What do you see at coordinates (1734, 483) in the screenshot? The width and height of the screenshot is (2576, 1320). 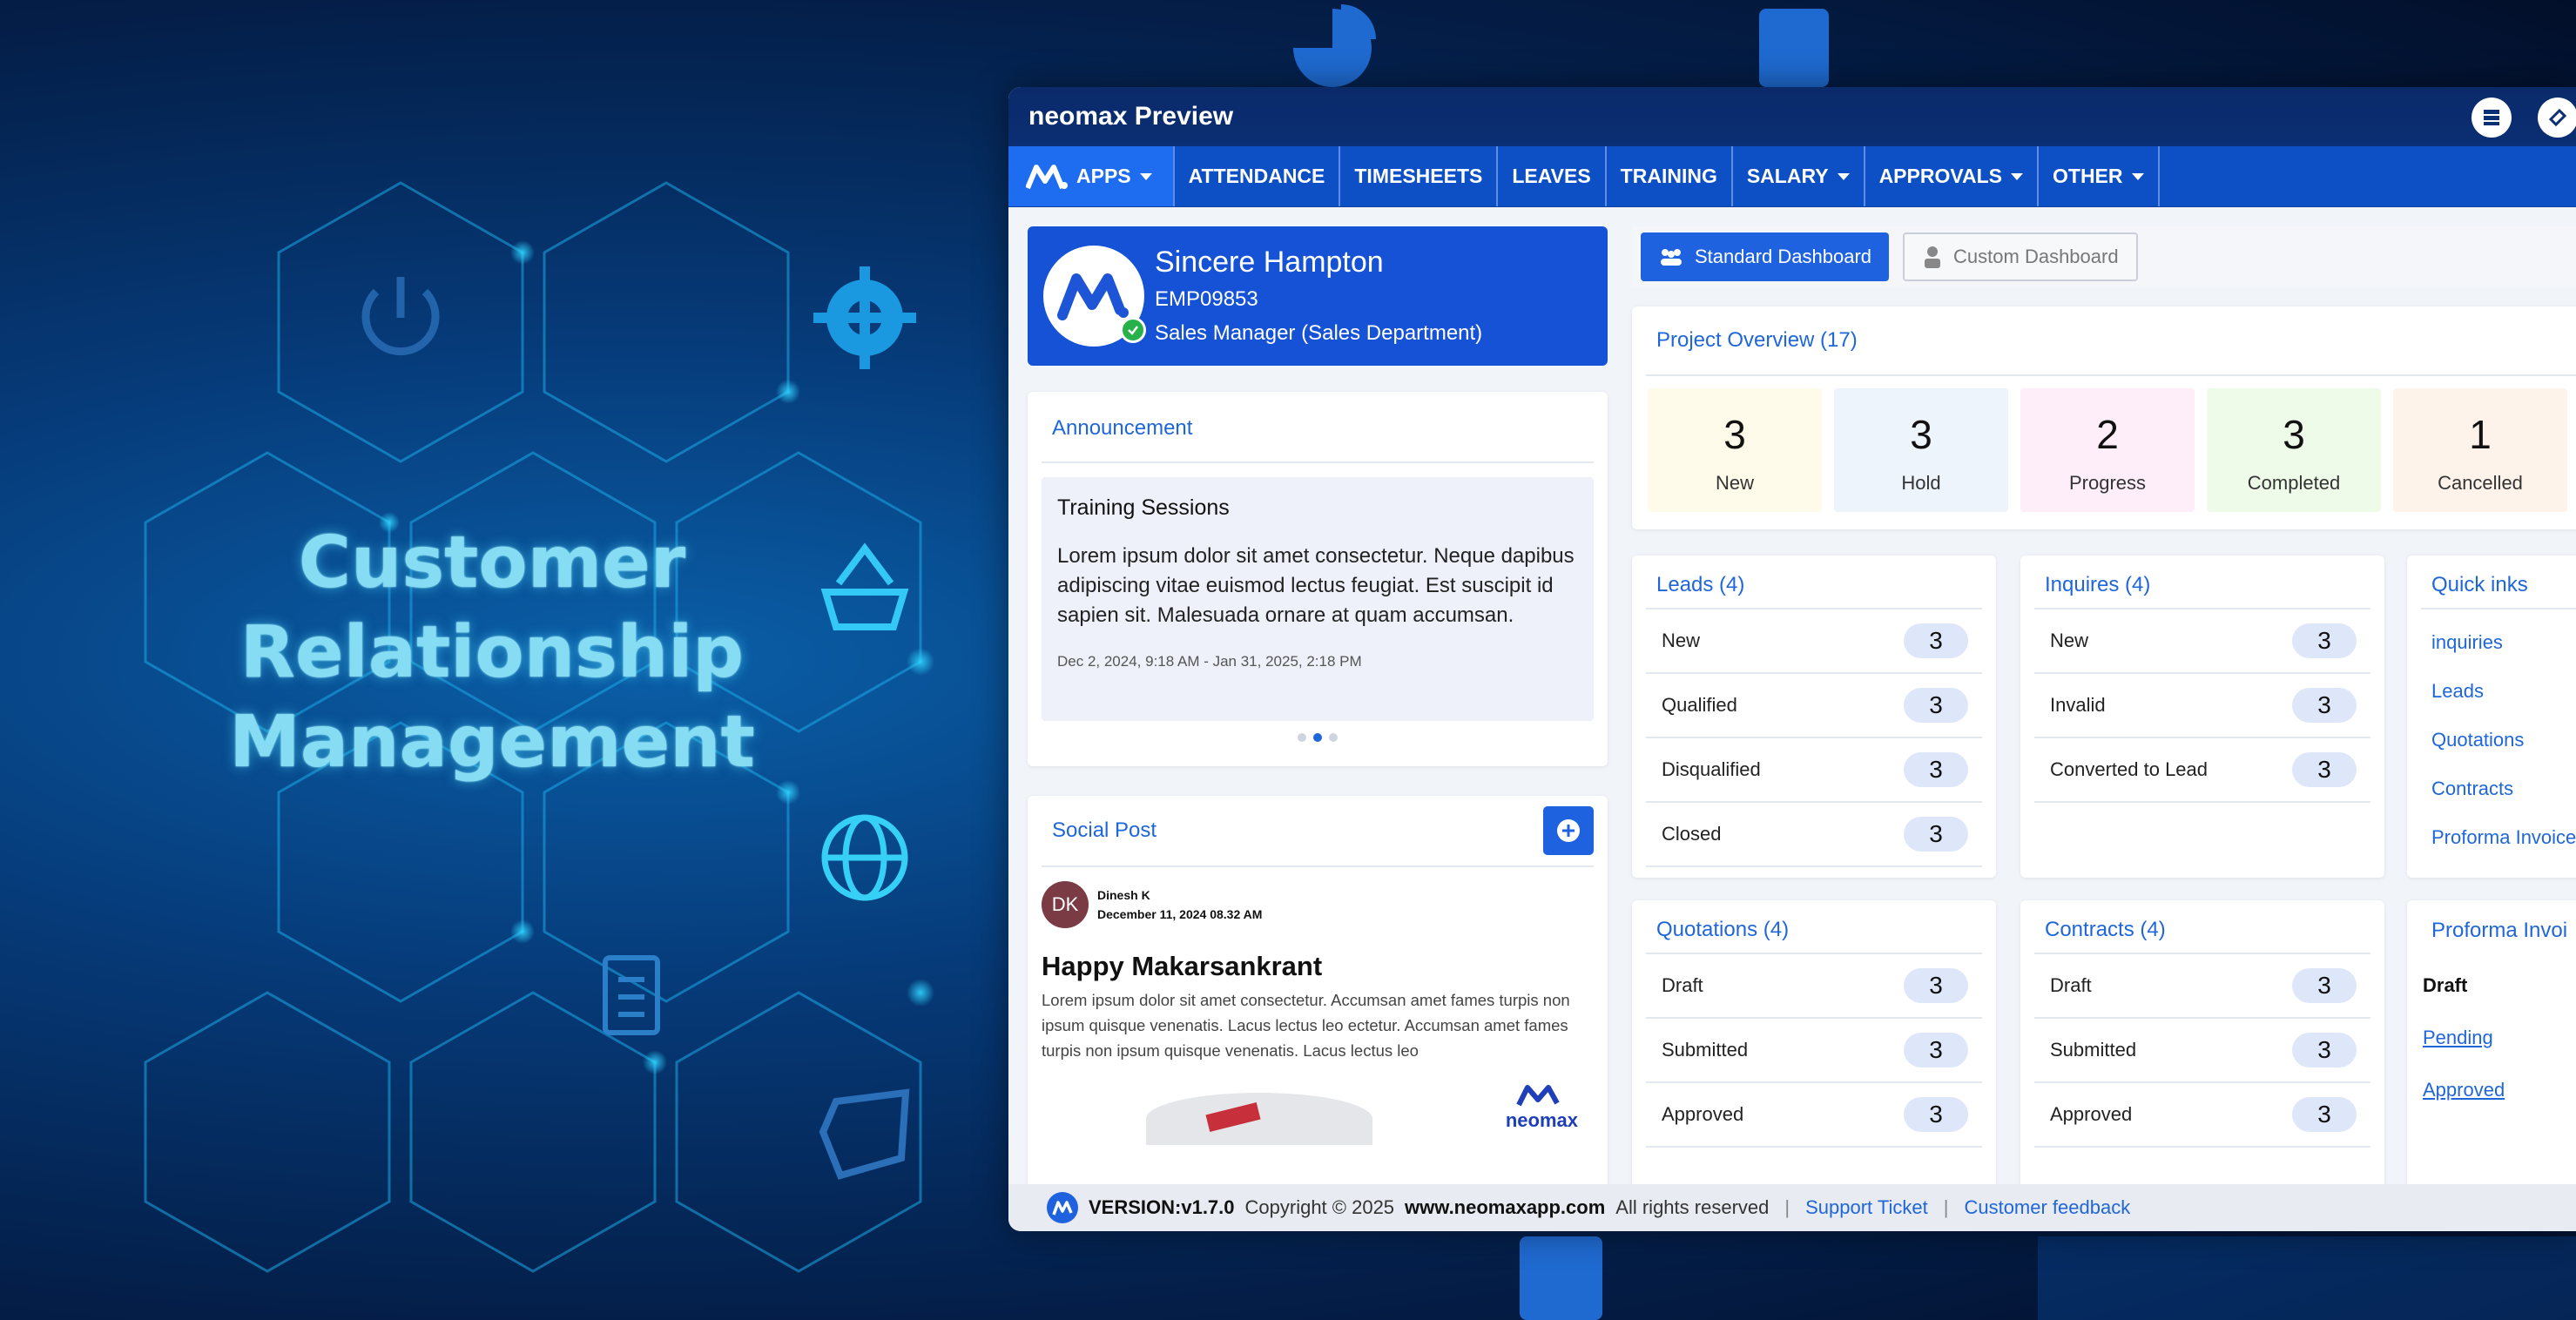 I see `stat-label: New` at bounding box center [1734, 483].